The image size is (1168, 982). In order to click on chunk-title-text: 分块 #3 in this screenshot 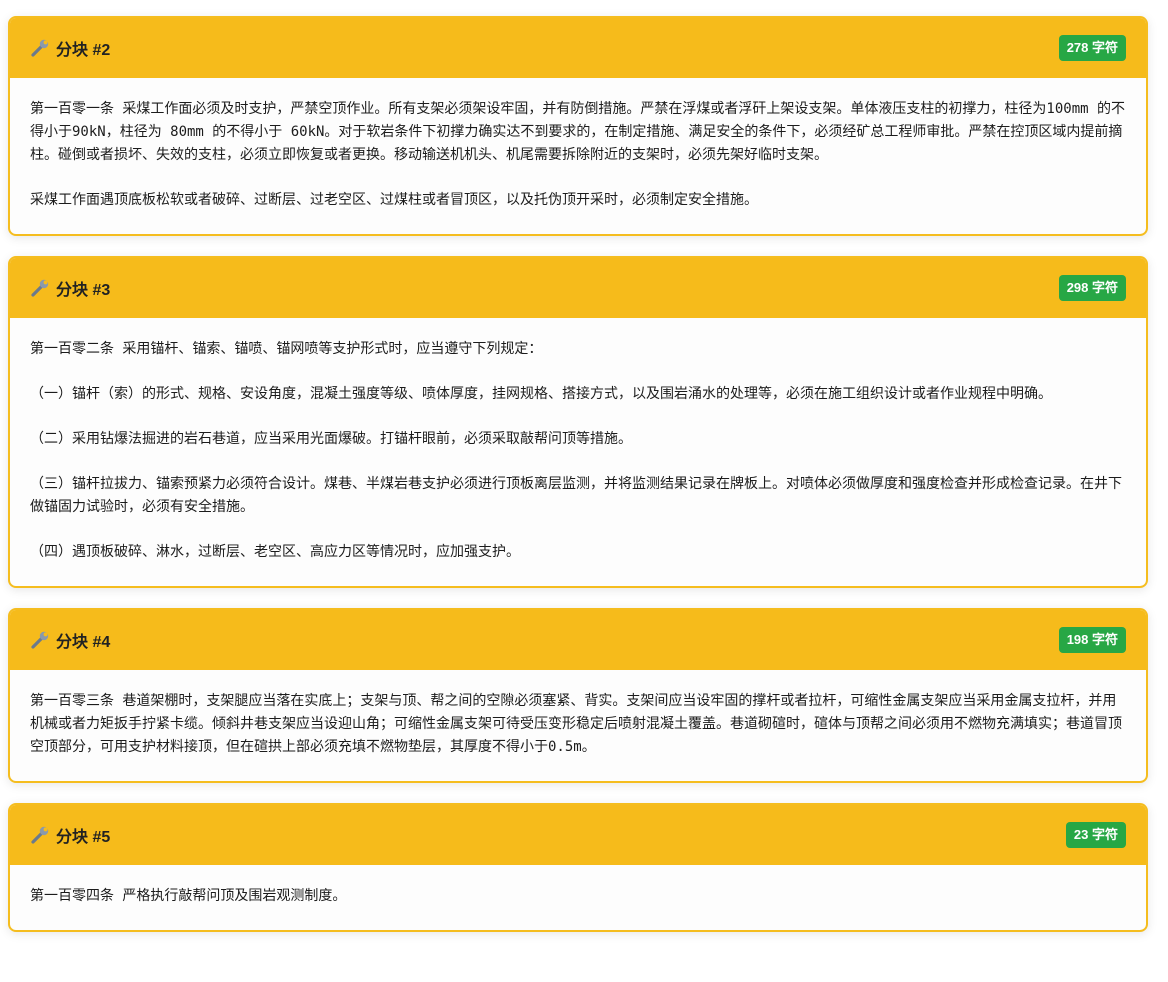, I will do `click(83, 290)`.